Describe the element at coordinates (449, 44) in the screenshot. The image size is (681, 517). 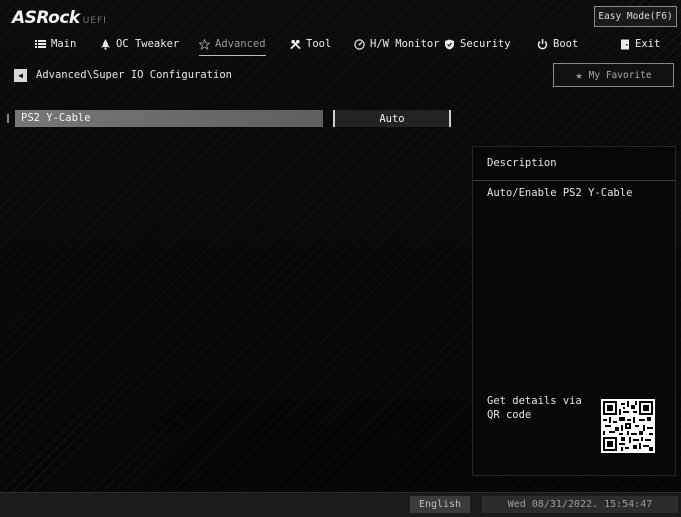
I see `shield-icon` at that location.